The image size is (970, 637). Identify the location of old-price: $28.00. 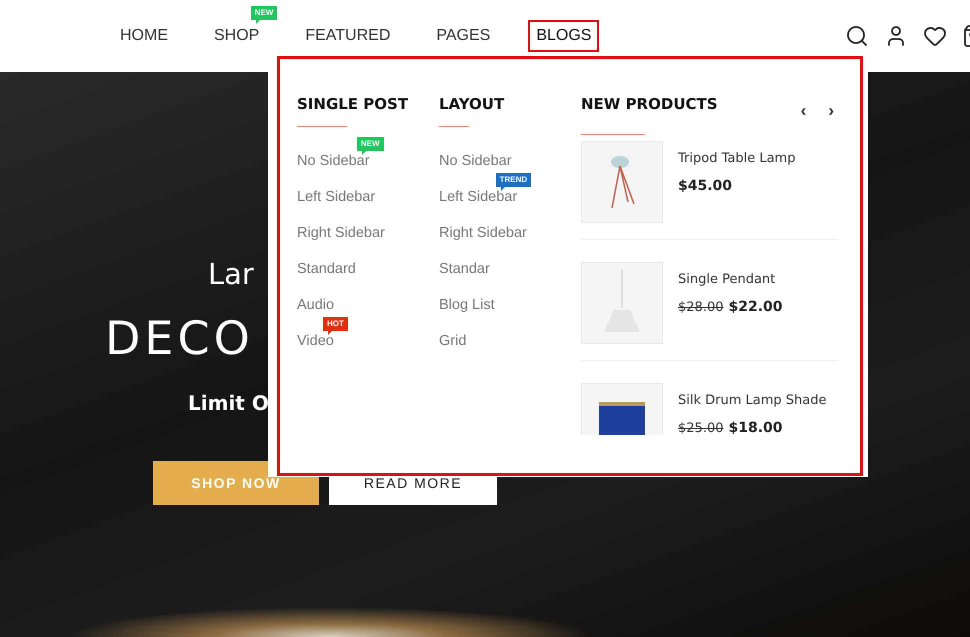
(701, 307).